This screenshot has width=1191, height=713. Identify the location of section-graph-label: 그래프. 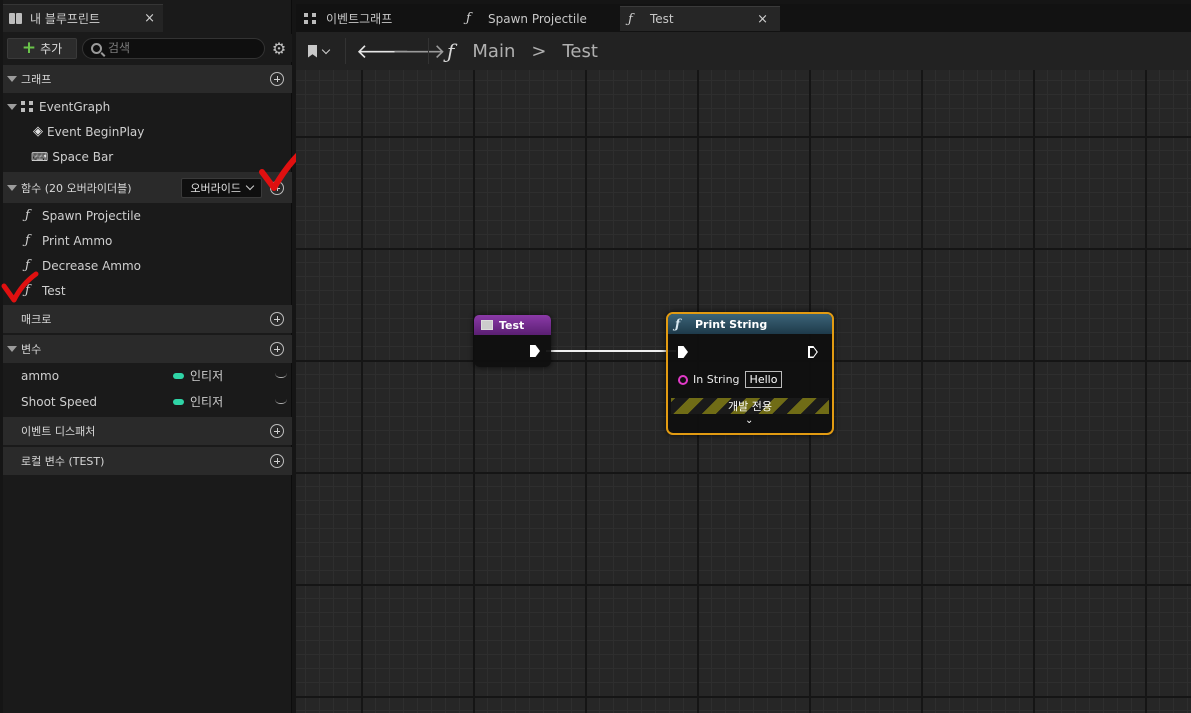
(36, 79).